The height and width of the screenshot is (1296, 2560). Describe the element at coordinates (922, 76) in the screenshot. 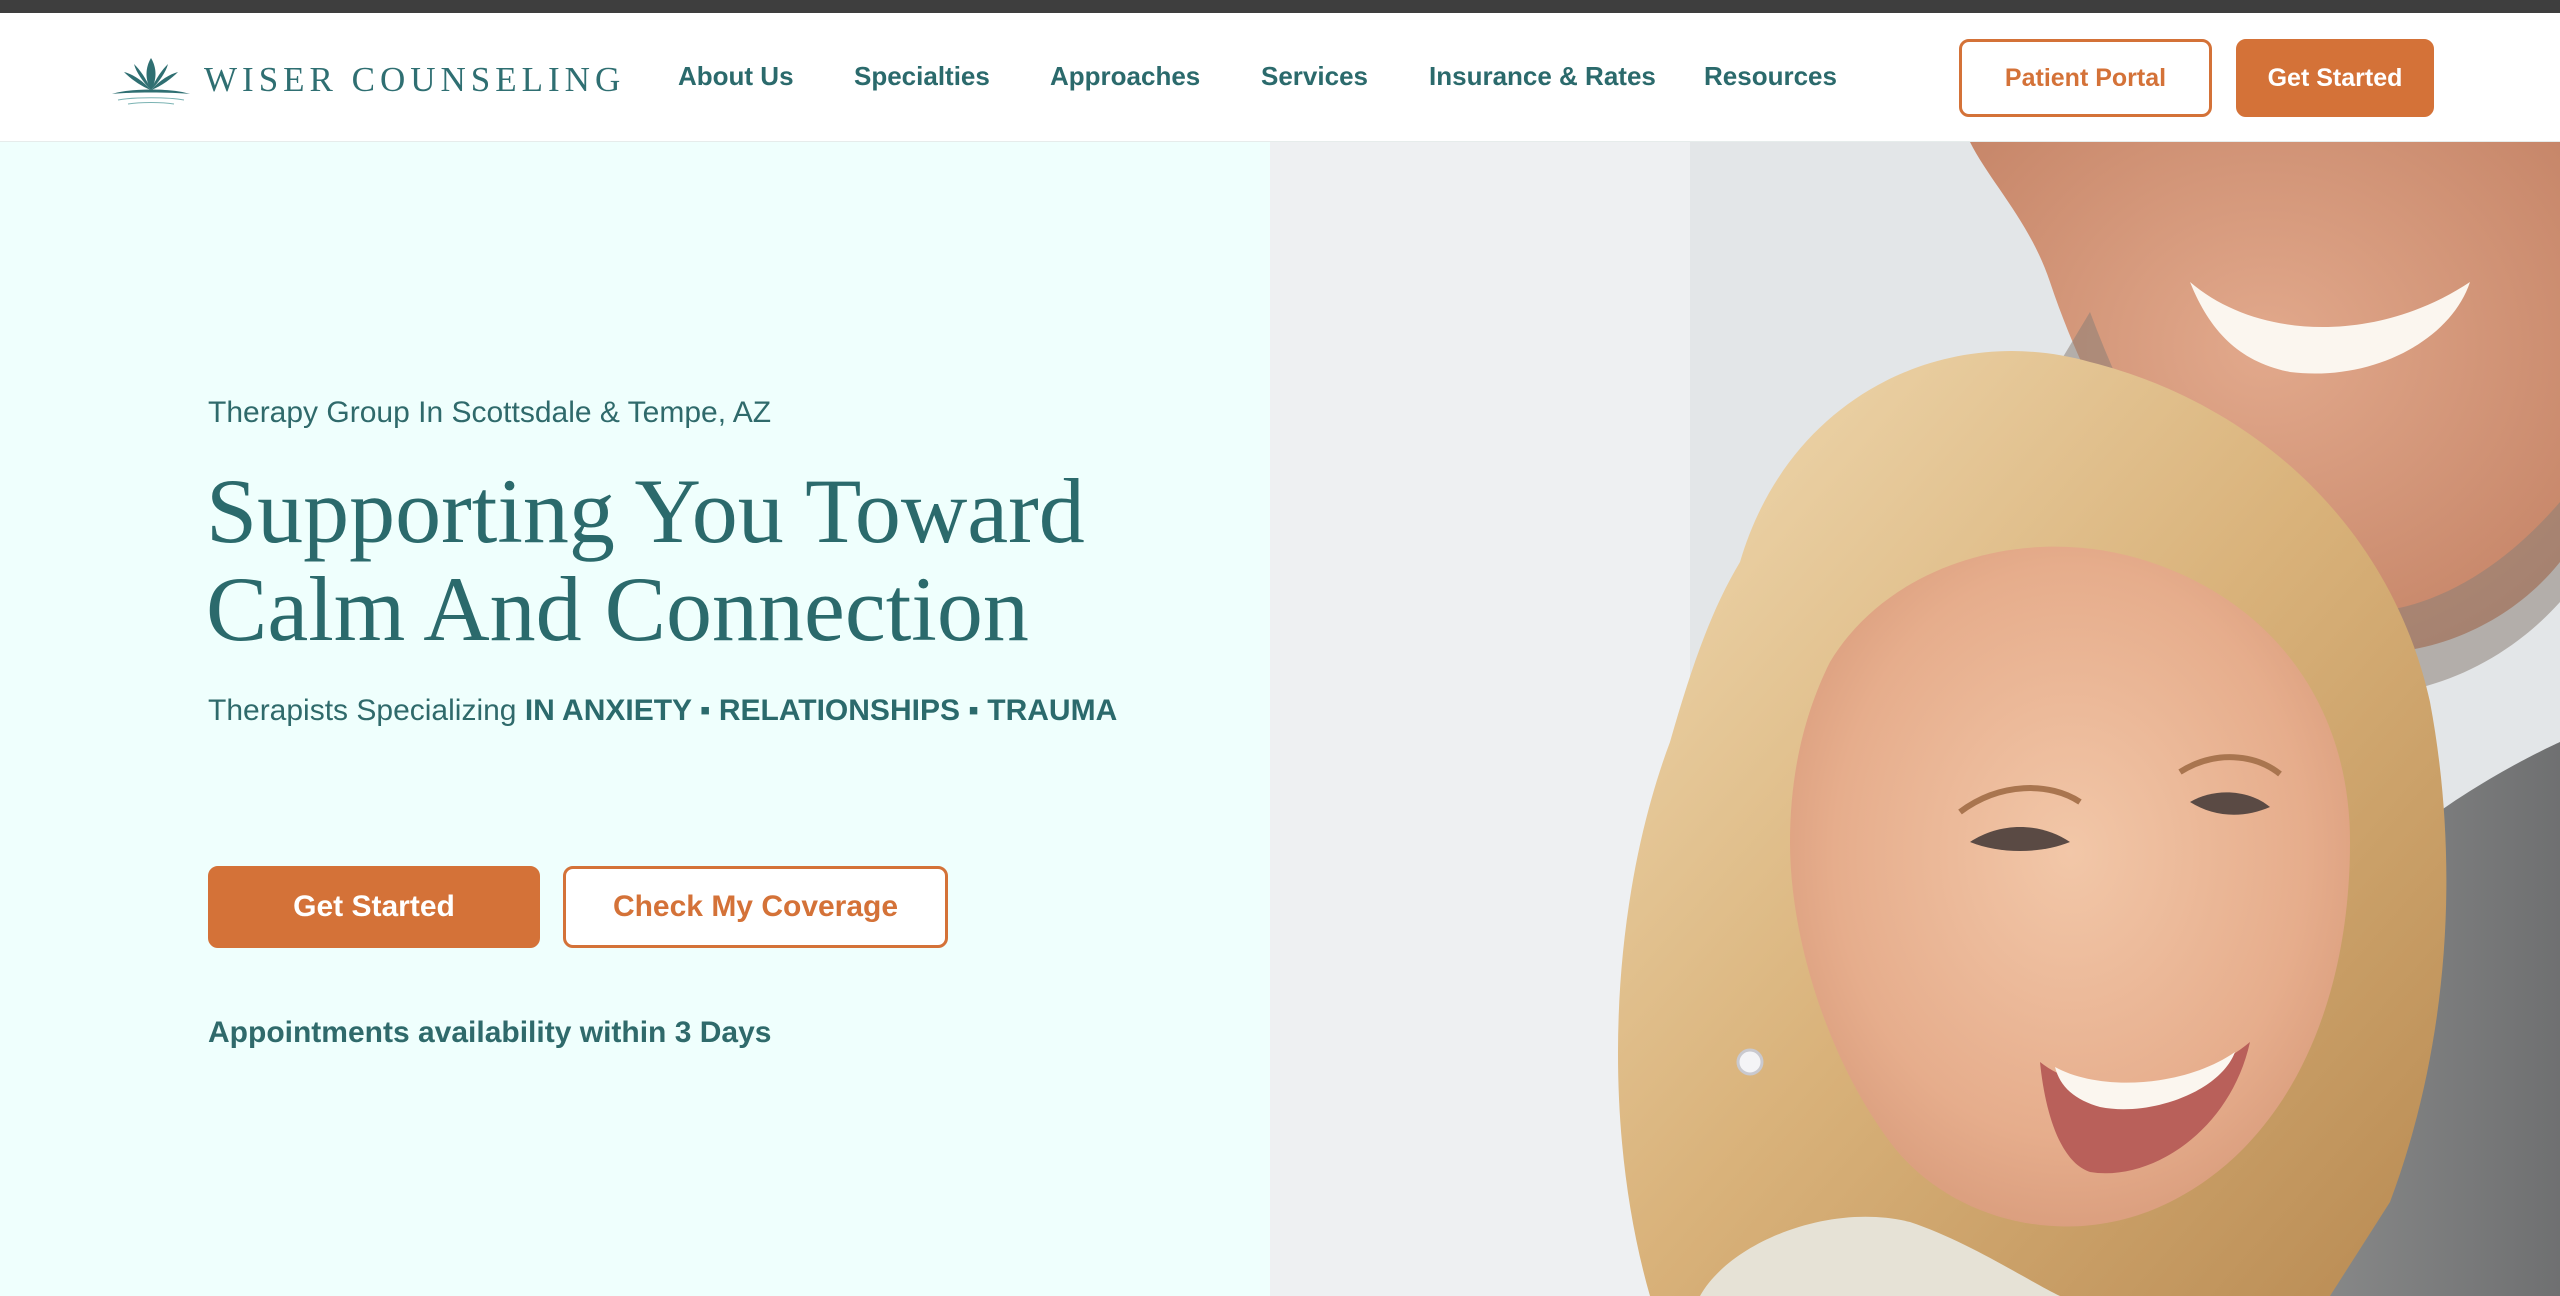

I see `nav-specialties: Specialties` at that location.